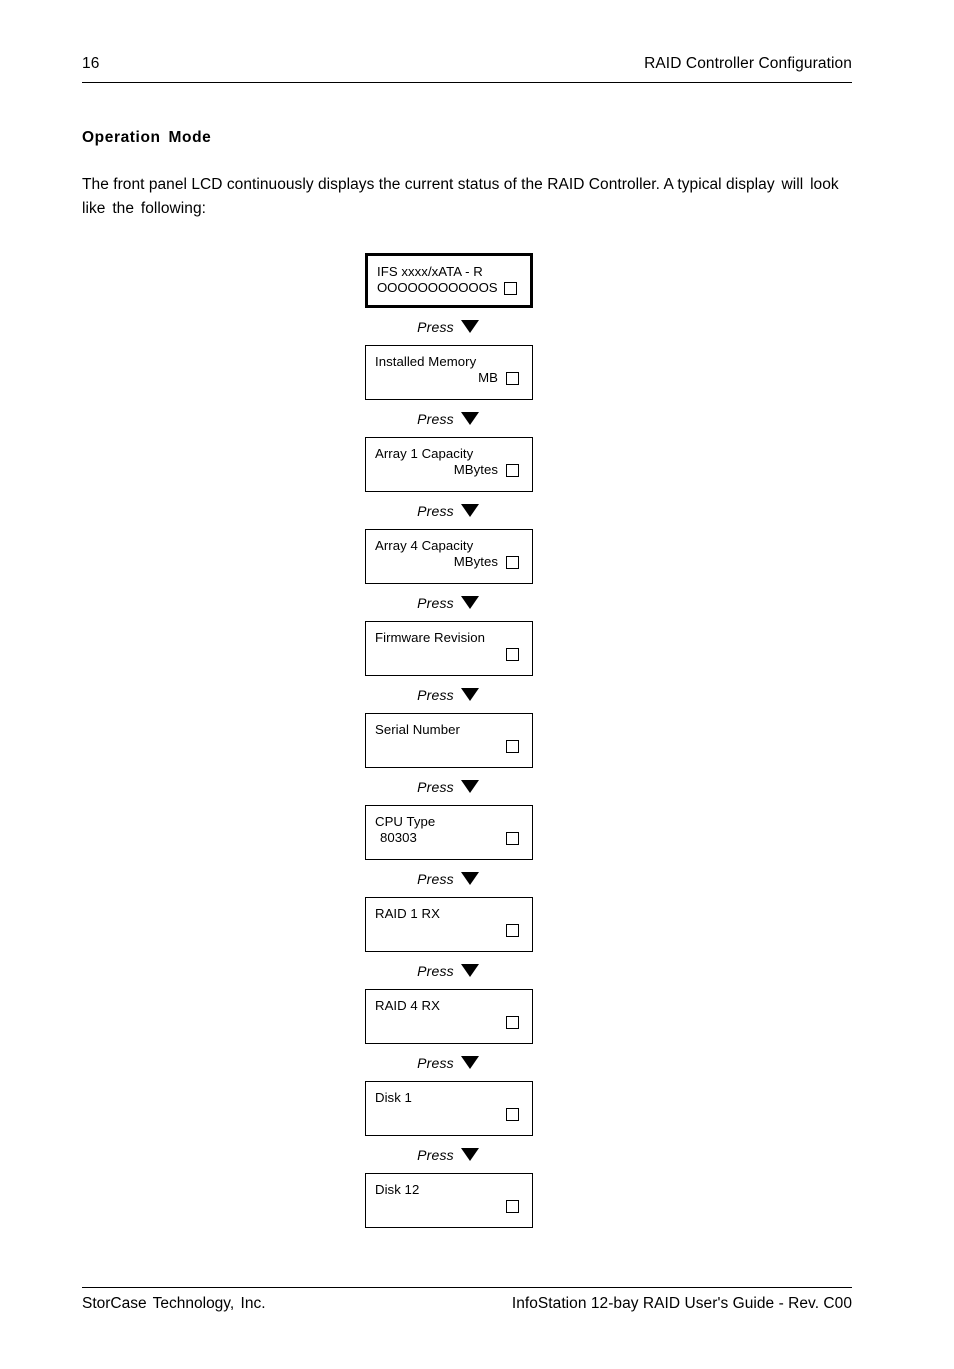 This screenshot has height=1369, width=954. I want to click on lcd-line-1: Serial Number, so click(417, 729).